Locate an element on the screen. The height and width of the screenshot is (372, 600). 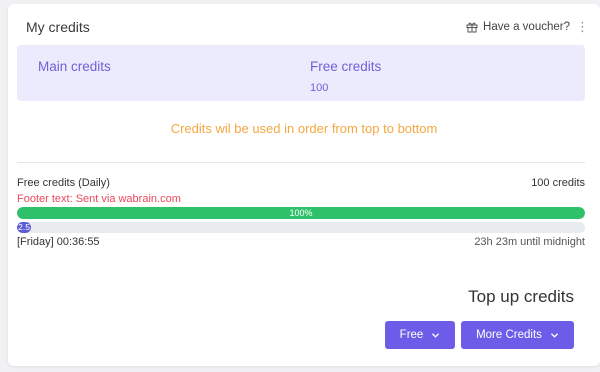
more-vertical-icon: ⋮ is located at coordinates (582, 27).